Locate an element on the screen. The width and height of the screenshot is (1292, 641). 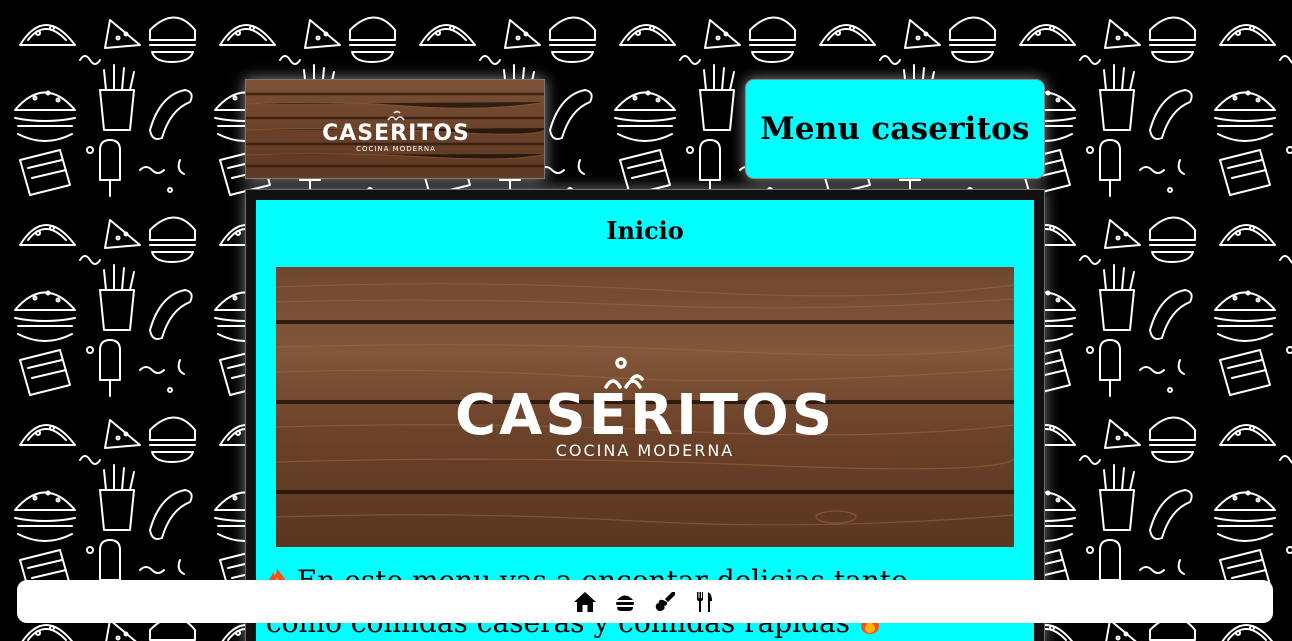
page-title: Menu caseritos is located at coordinates (895, 129).